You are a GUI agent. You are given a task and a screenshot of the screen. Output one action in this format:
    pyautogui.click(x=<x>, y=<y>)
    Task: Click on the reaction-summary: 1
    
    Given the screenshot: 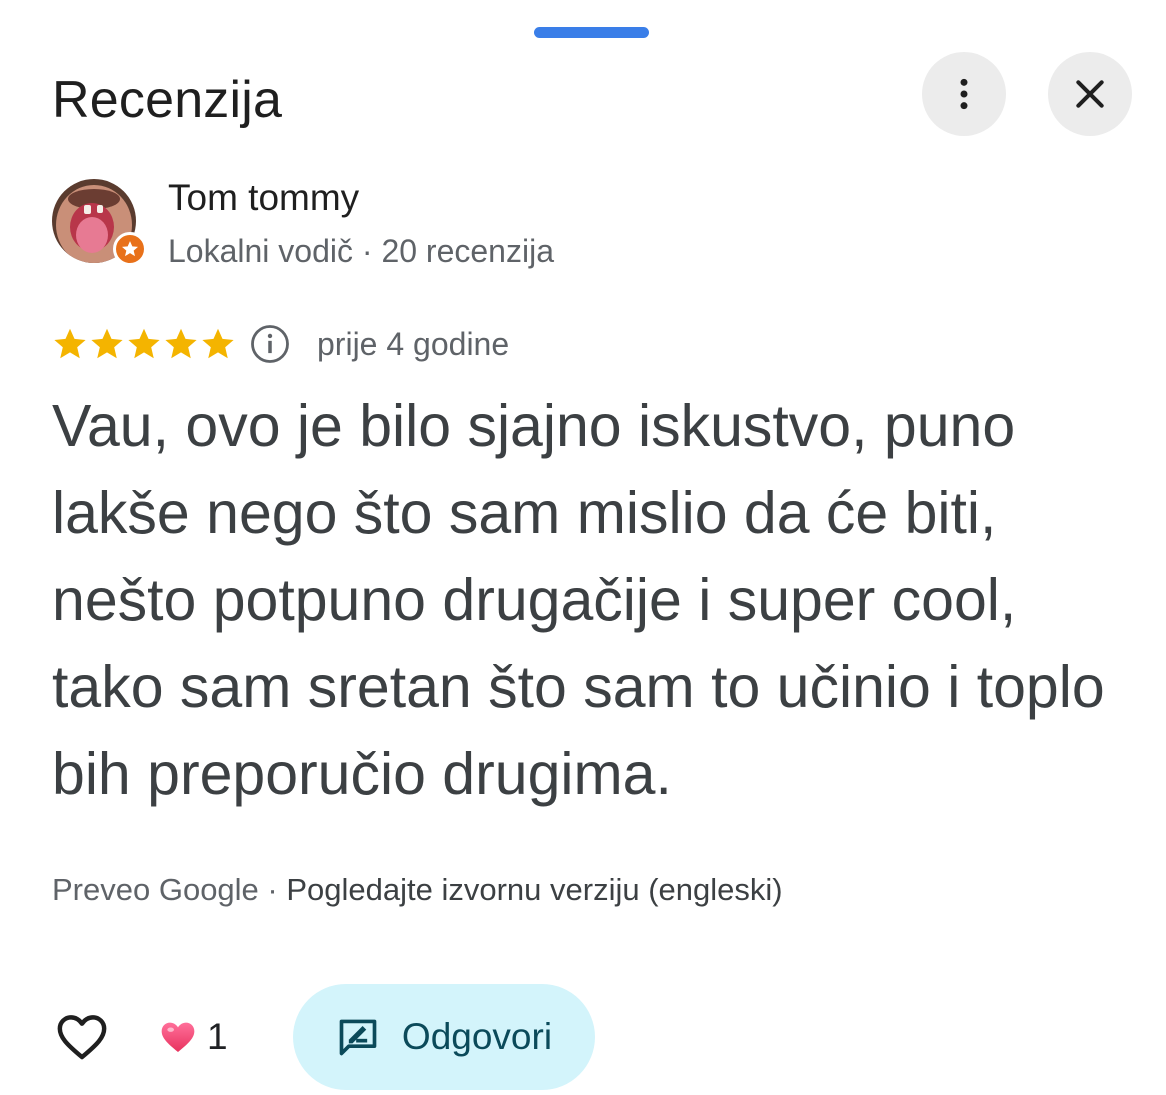 What is the action you would take?
    pyautogui.click(x=193, y=1037)
    